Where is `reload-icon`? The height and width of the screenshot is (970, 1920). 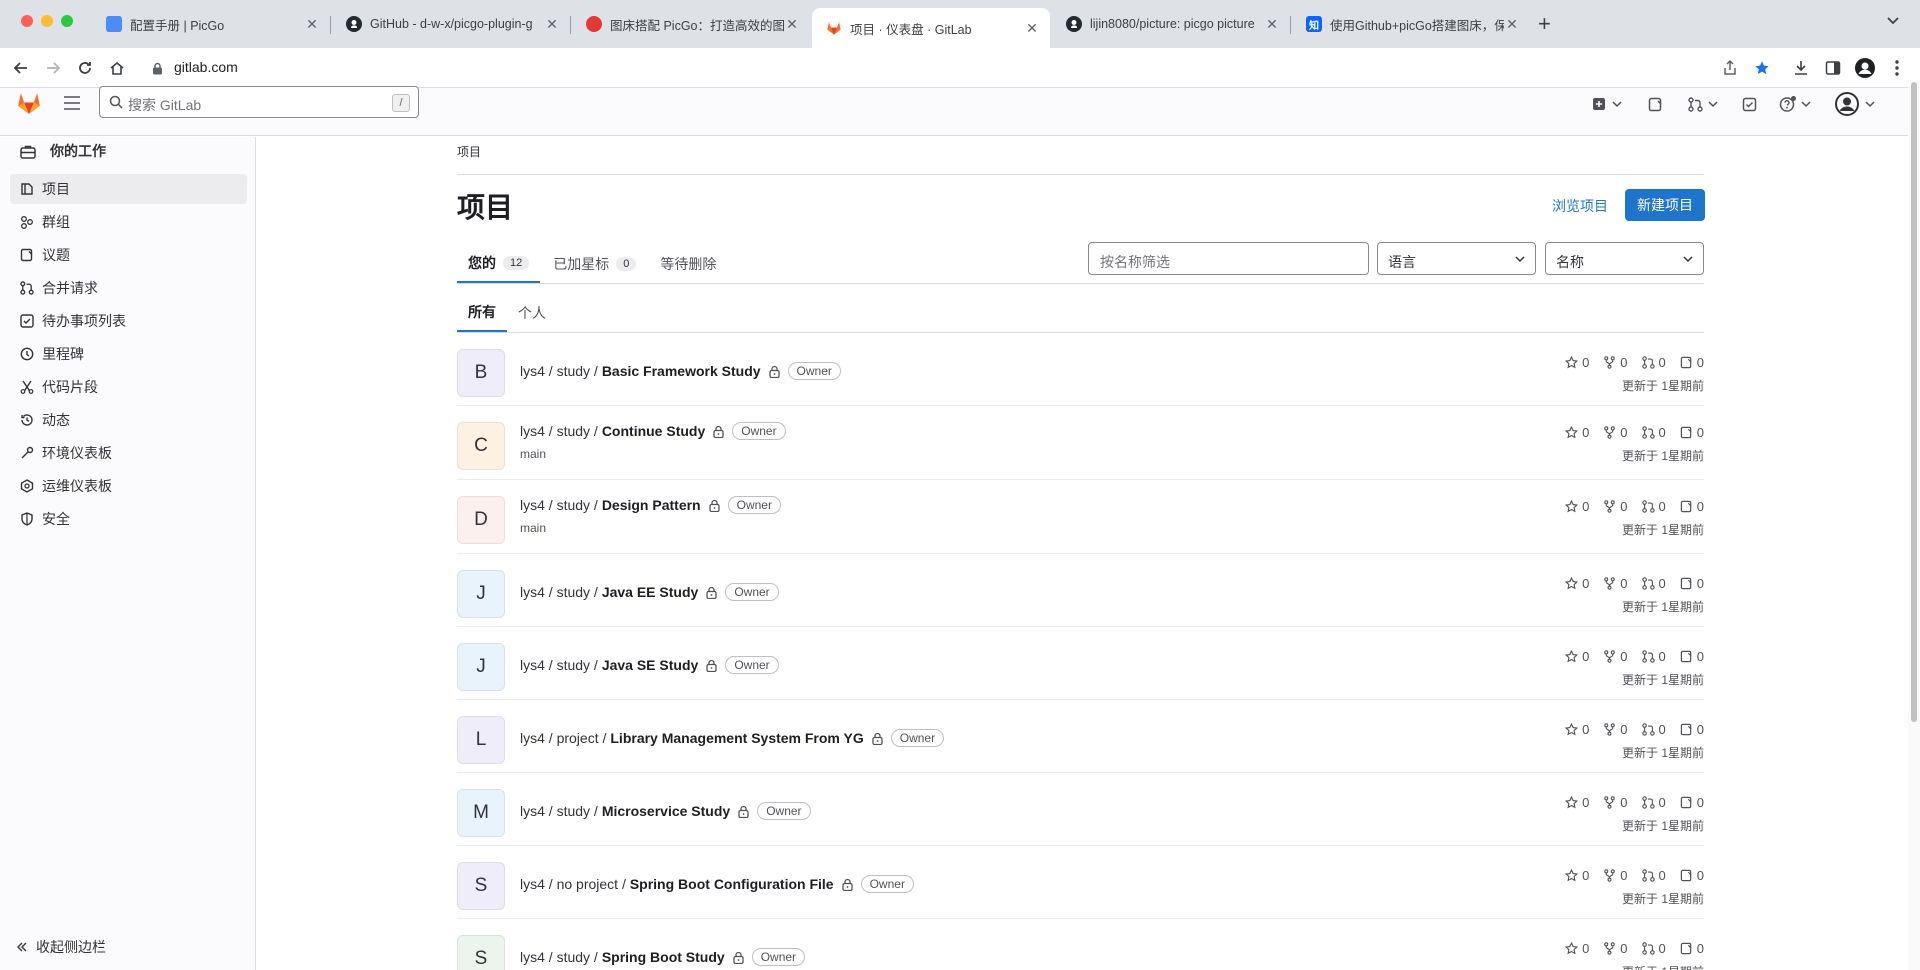 reload-icon is located at coordinates (85, 68).